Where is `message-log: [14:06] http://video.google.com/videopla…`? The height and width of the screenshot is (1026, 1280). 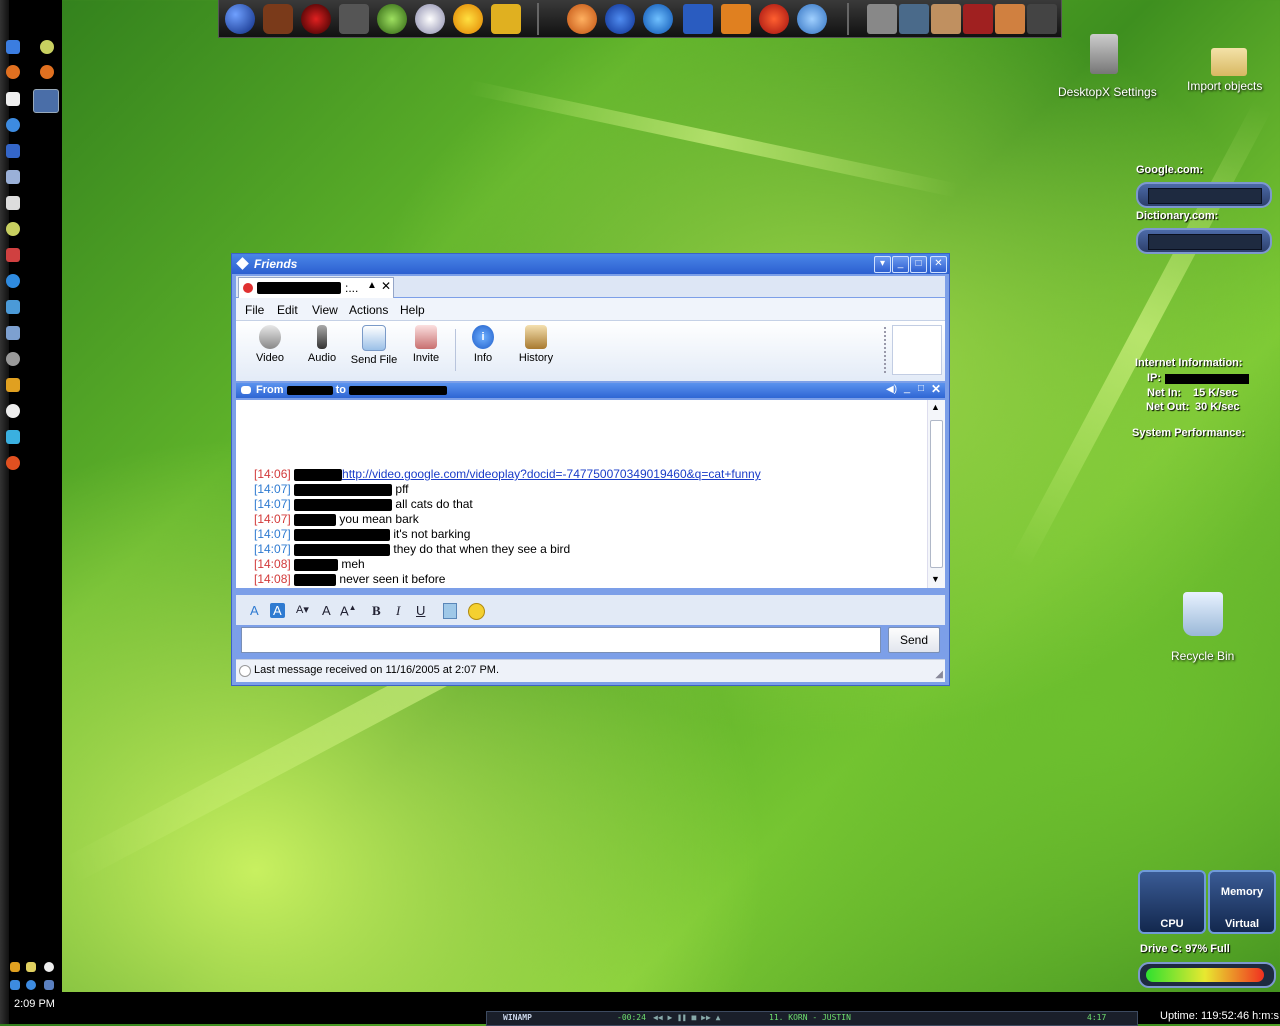
message-log: [14:06] http://video.google.com/videopla… is located at coordinates (590, 494).